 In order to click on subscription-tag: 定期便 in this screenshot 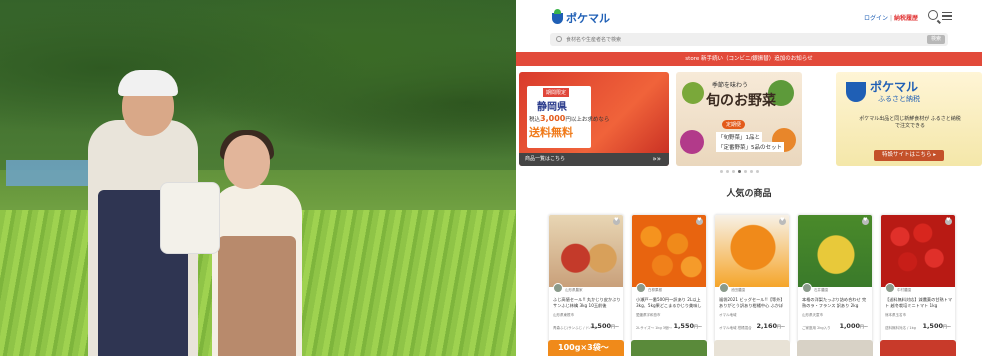, I will do `click(734, 124)`.